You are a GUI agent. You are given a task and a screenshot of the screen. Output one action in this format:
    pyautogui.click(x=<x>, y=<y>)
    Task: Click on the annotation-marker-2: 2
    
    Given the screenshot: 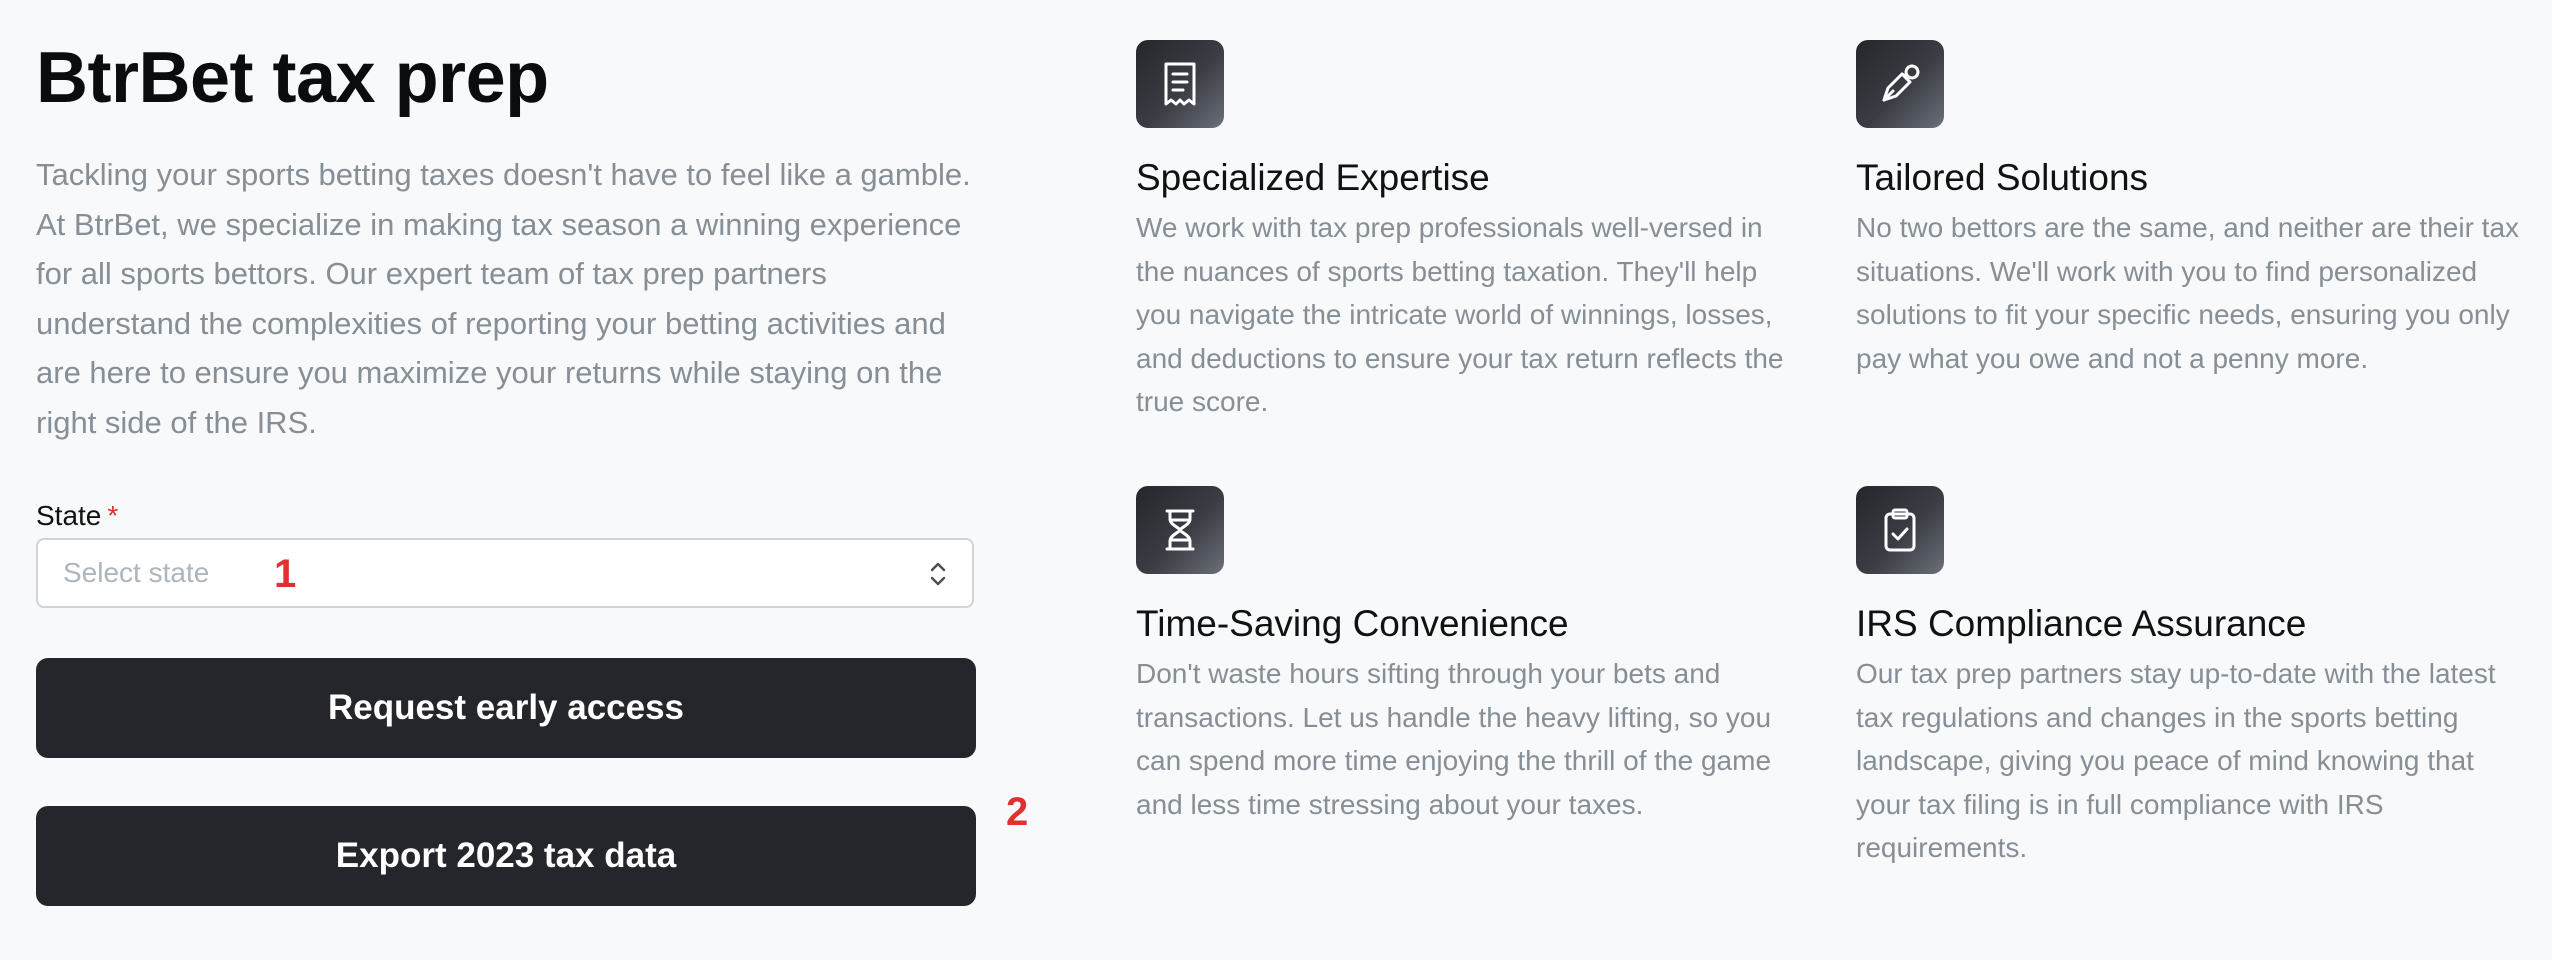 What is the action you would take?
    pyautogui.click(x=1017, y=812)
    